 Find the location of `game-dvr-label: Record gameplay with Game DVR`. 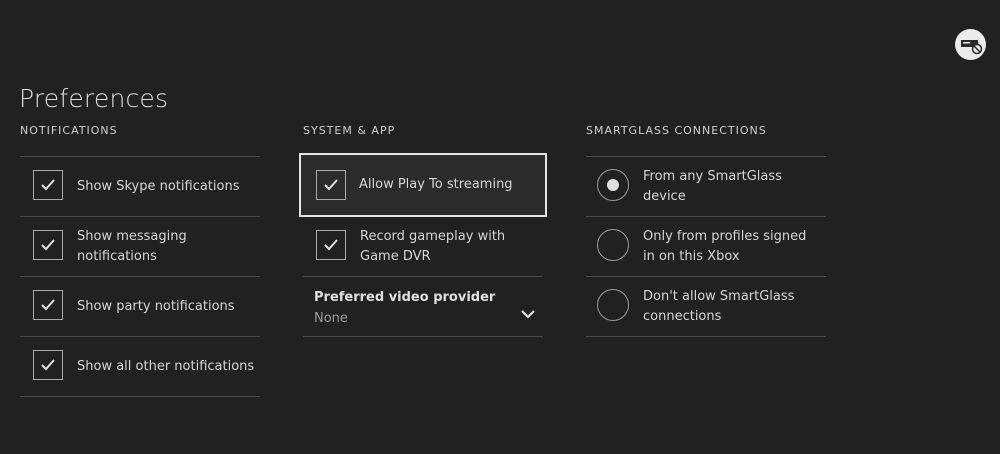

game-dvr-label: Record gameplay with Game DVR is located at coordinates (433, 246).